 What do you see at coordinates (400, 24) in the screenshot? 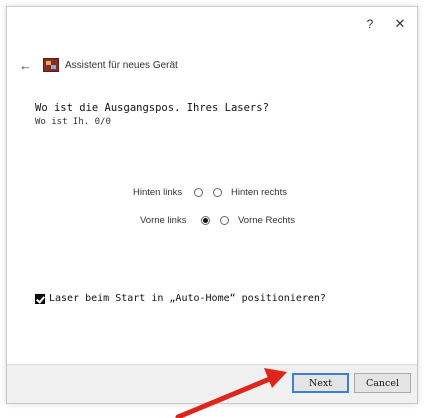
I see `close-icon: ✕` at bounding box center [400, 24].